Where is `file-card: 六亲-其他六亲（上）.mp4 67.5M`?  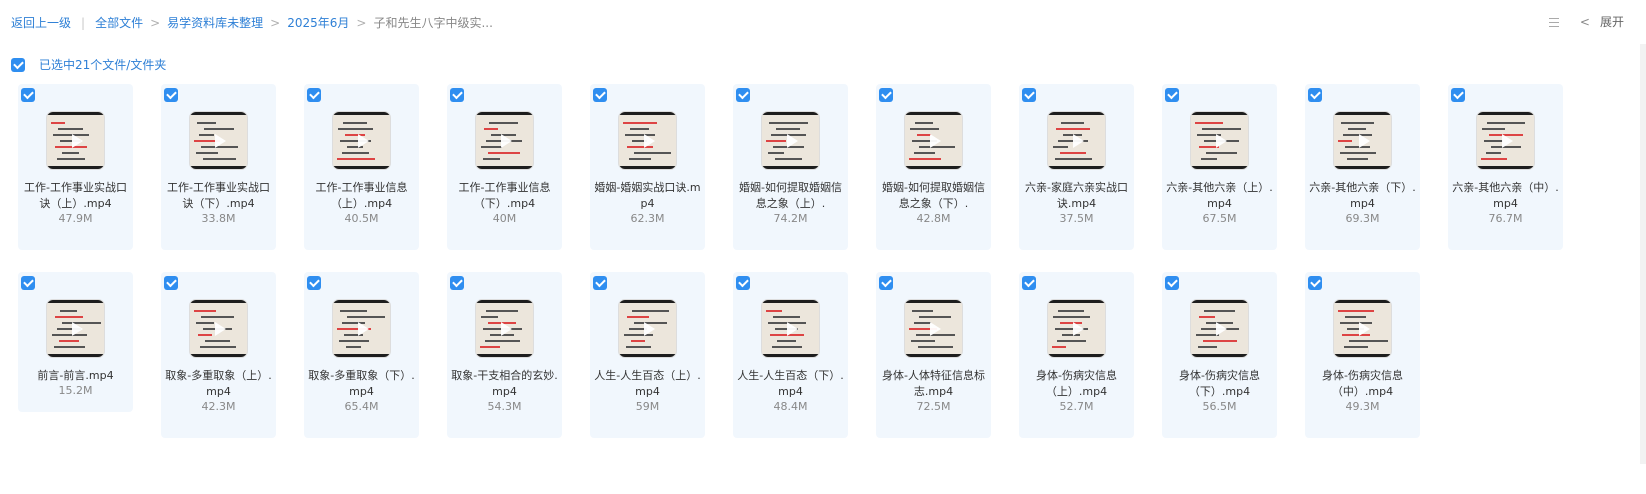
file-card: 六亲-其他六亲（上）.mp4 67.5M is located at coordinates (1219, 167).